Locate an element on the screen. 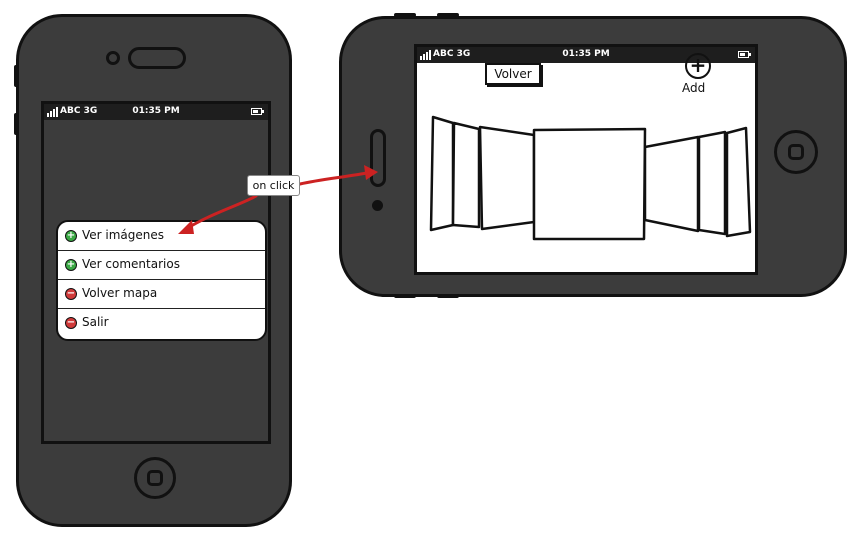  arrowhead-landscape is located at coordinates (371, 172).